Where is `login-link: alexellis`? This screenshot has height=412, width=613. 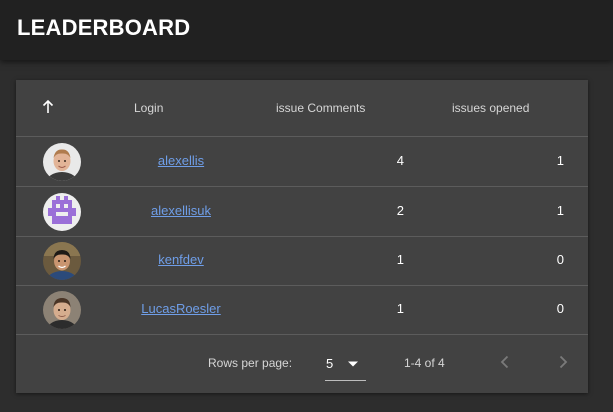
login-link: alexellis is located at coordinates (181, 160).